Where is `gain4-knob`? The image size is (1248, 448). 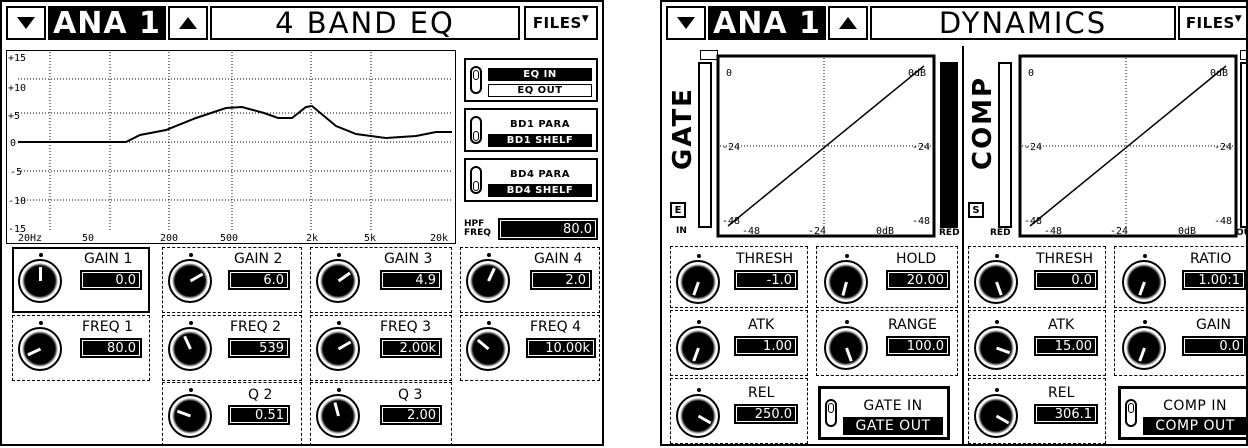
gain4-knob is located at coordinates (488, 278).